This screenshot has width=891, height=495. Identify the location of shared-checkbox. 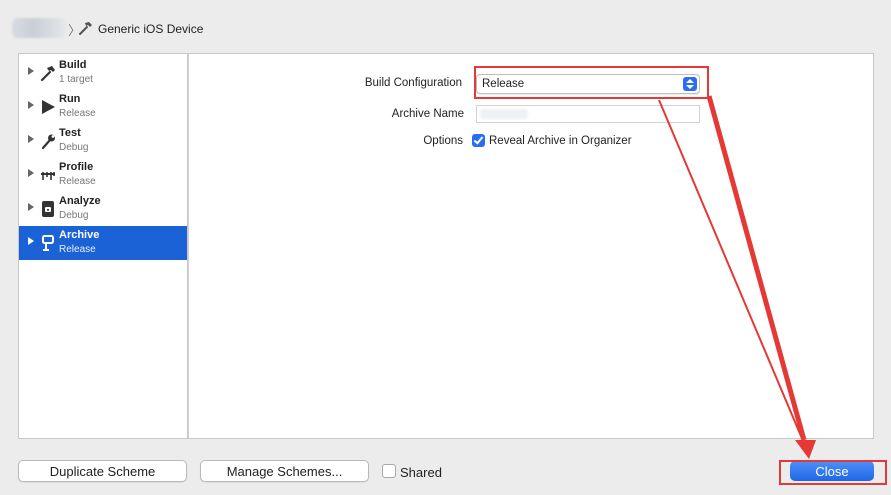
(389, 471).